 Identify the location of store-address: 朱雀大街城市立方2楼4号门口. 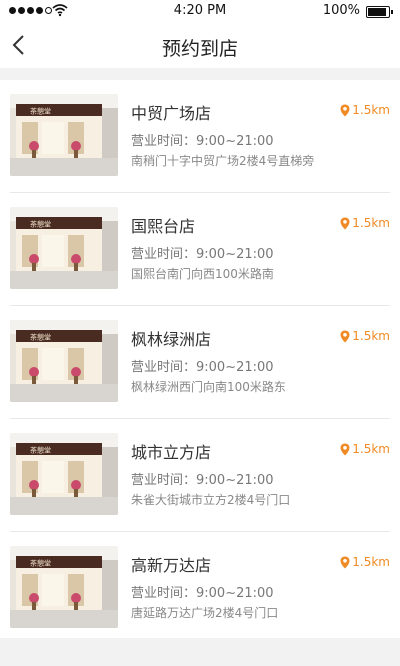
(211, 500).